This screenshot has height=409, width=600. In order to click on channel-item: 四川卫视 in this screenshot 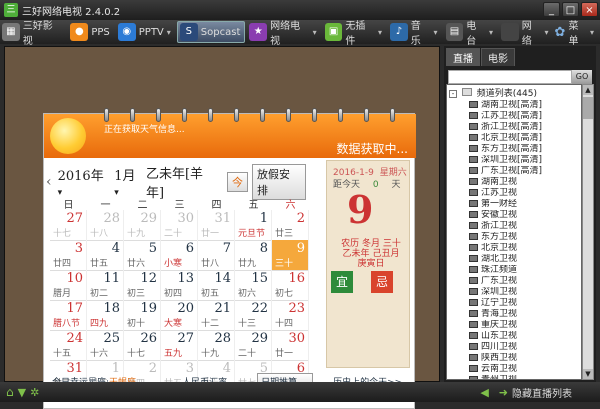, I will do `click(514, 347)`.